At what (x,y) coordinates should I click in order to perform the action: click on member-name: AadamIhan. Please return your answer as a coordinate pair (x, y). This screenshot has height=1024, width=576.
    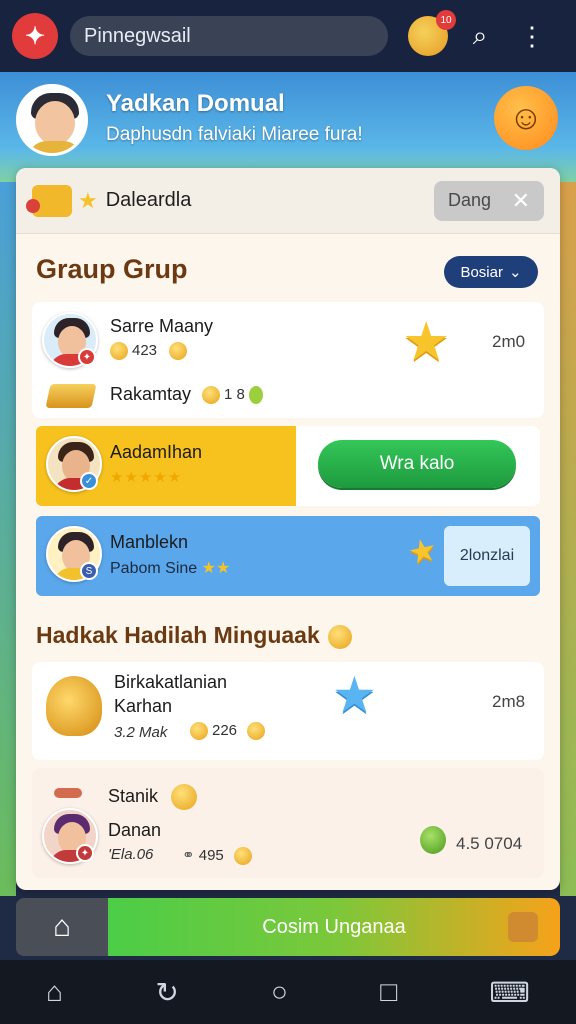
    Looking at the image, I should click on (156, 452).